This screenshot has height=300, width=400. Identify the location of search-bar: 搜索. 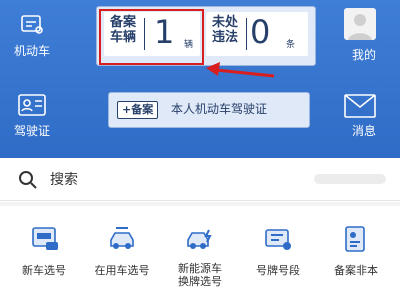
(200, 180).